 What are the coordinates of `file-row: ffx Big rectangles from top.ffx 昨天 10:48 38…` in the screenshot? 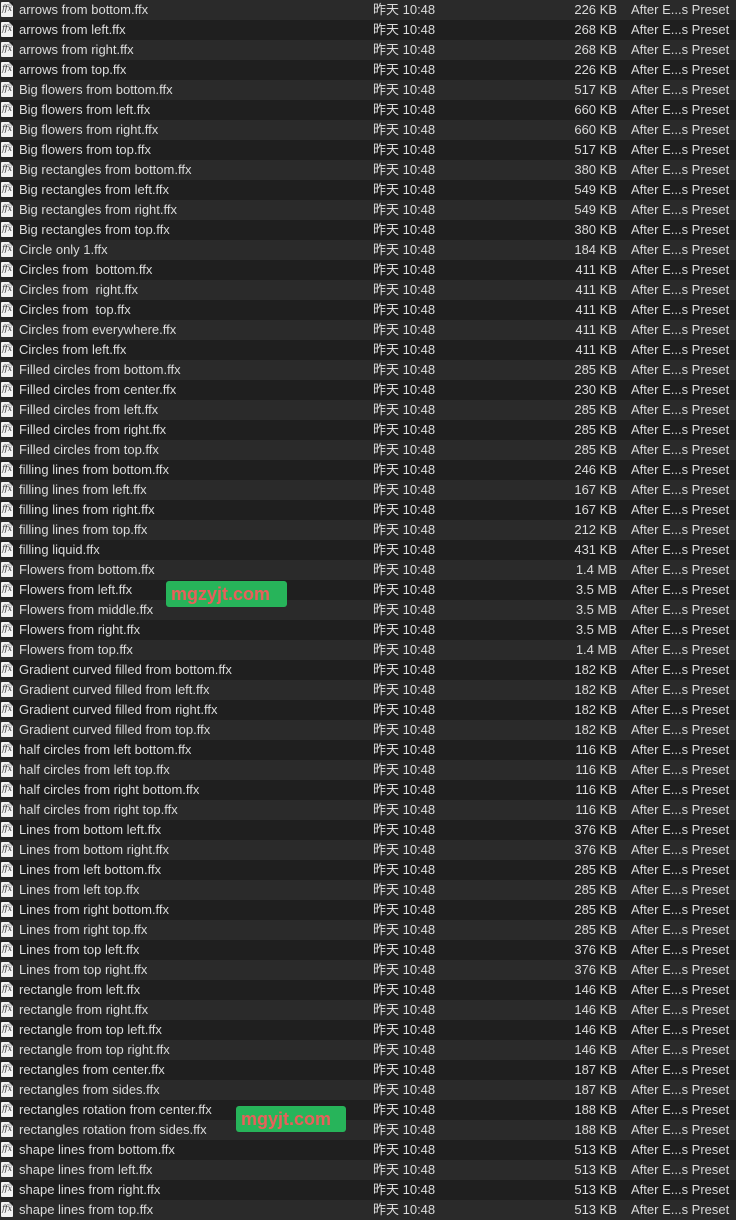 It's located at (368, 230).